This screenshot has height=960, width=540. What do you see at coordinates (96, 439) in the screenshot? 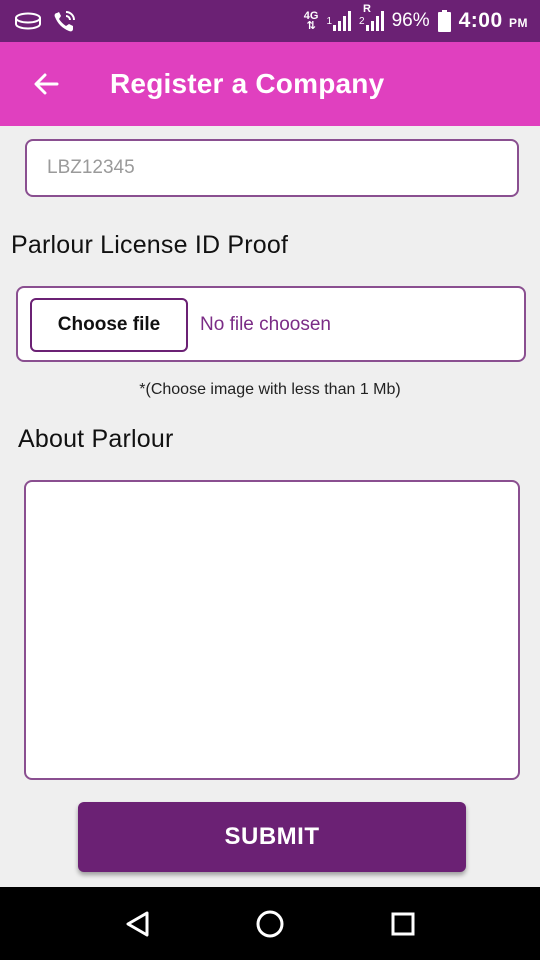
I see `about-parlour-label: About Parlour` at bounding box center [96, 439].